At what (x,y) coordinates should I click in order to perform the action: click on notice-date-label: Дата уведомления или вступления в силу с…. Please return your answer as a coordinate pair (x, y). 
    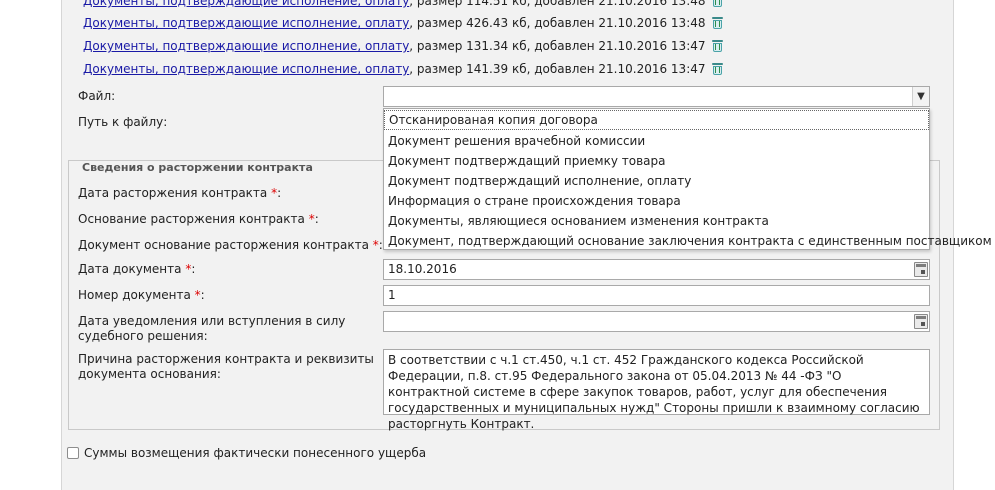
    Looking at the image, I should click on (212, 328).